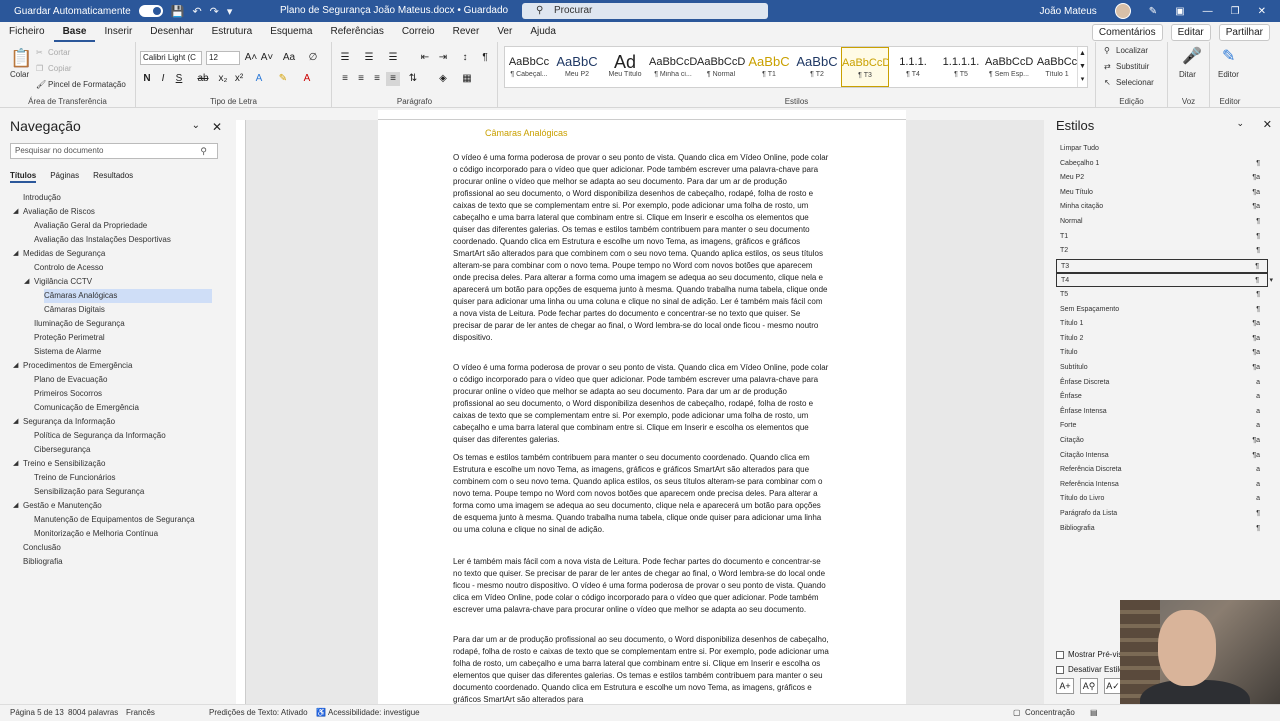 This screenshot has height=721, width=1280. Describe the element at coordinates (1162, 207) in the screenshot. I see `style-list-item: Minha citação ¶a` at that location.